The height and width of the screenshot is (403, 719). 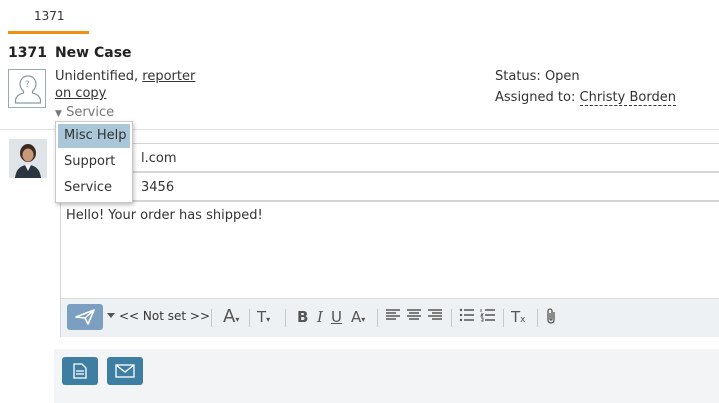 I want to click on dropdown-item-support: Support, so click(x=94, y=162).